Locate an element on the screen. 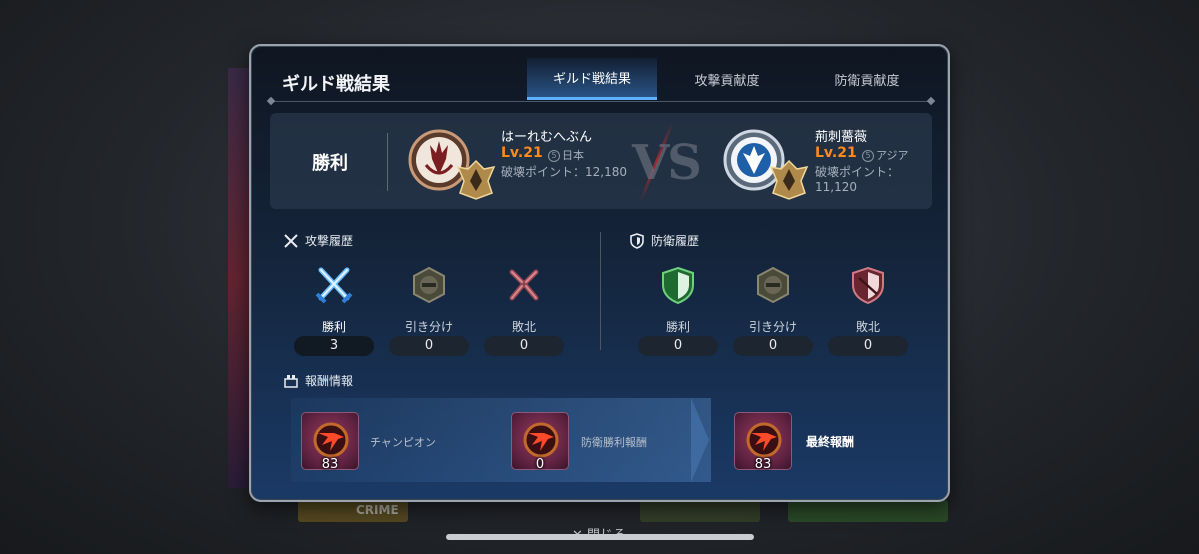 The height and width of the screenshot is (554, 1199). defense-loss-stat: 敗北 0 is located at coordinates (868, 310).